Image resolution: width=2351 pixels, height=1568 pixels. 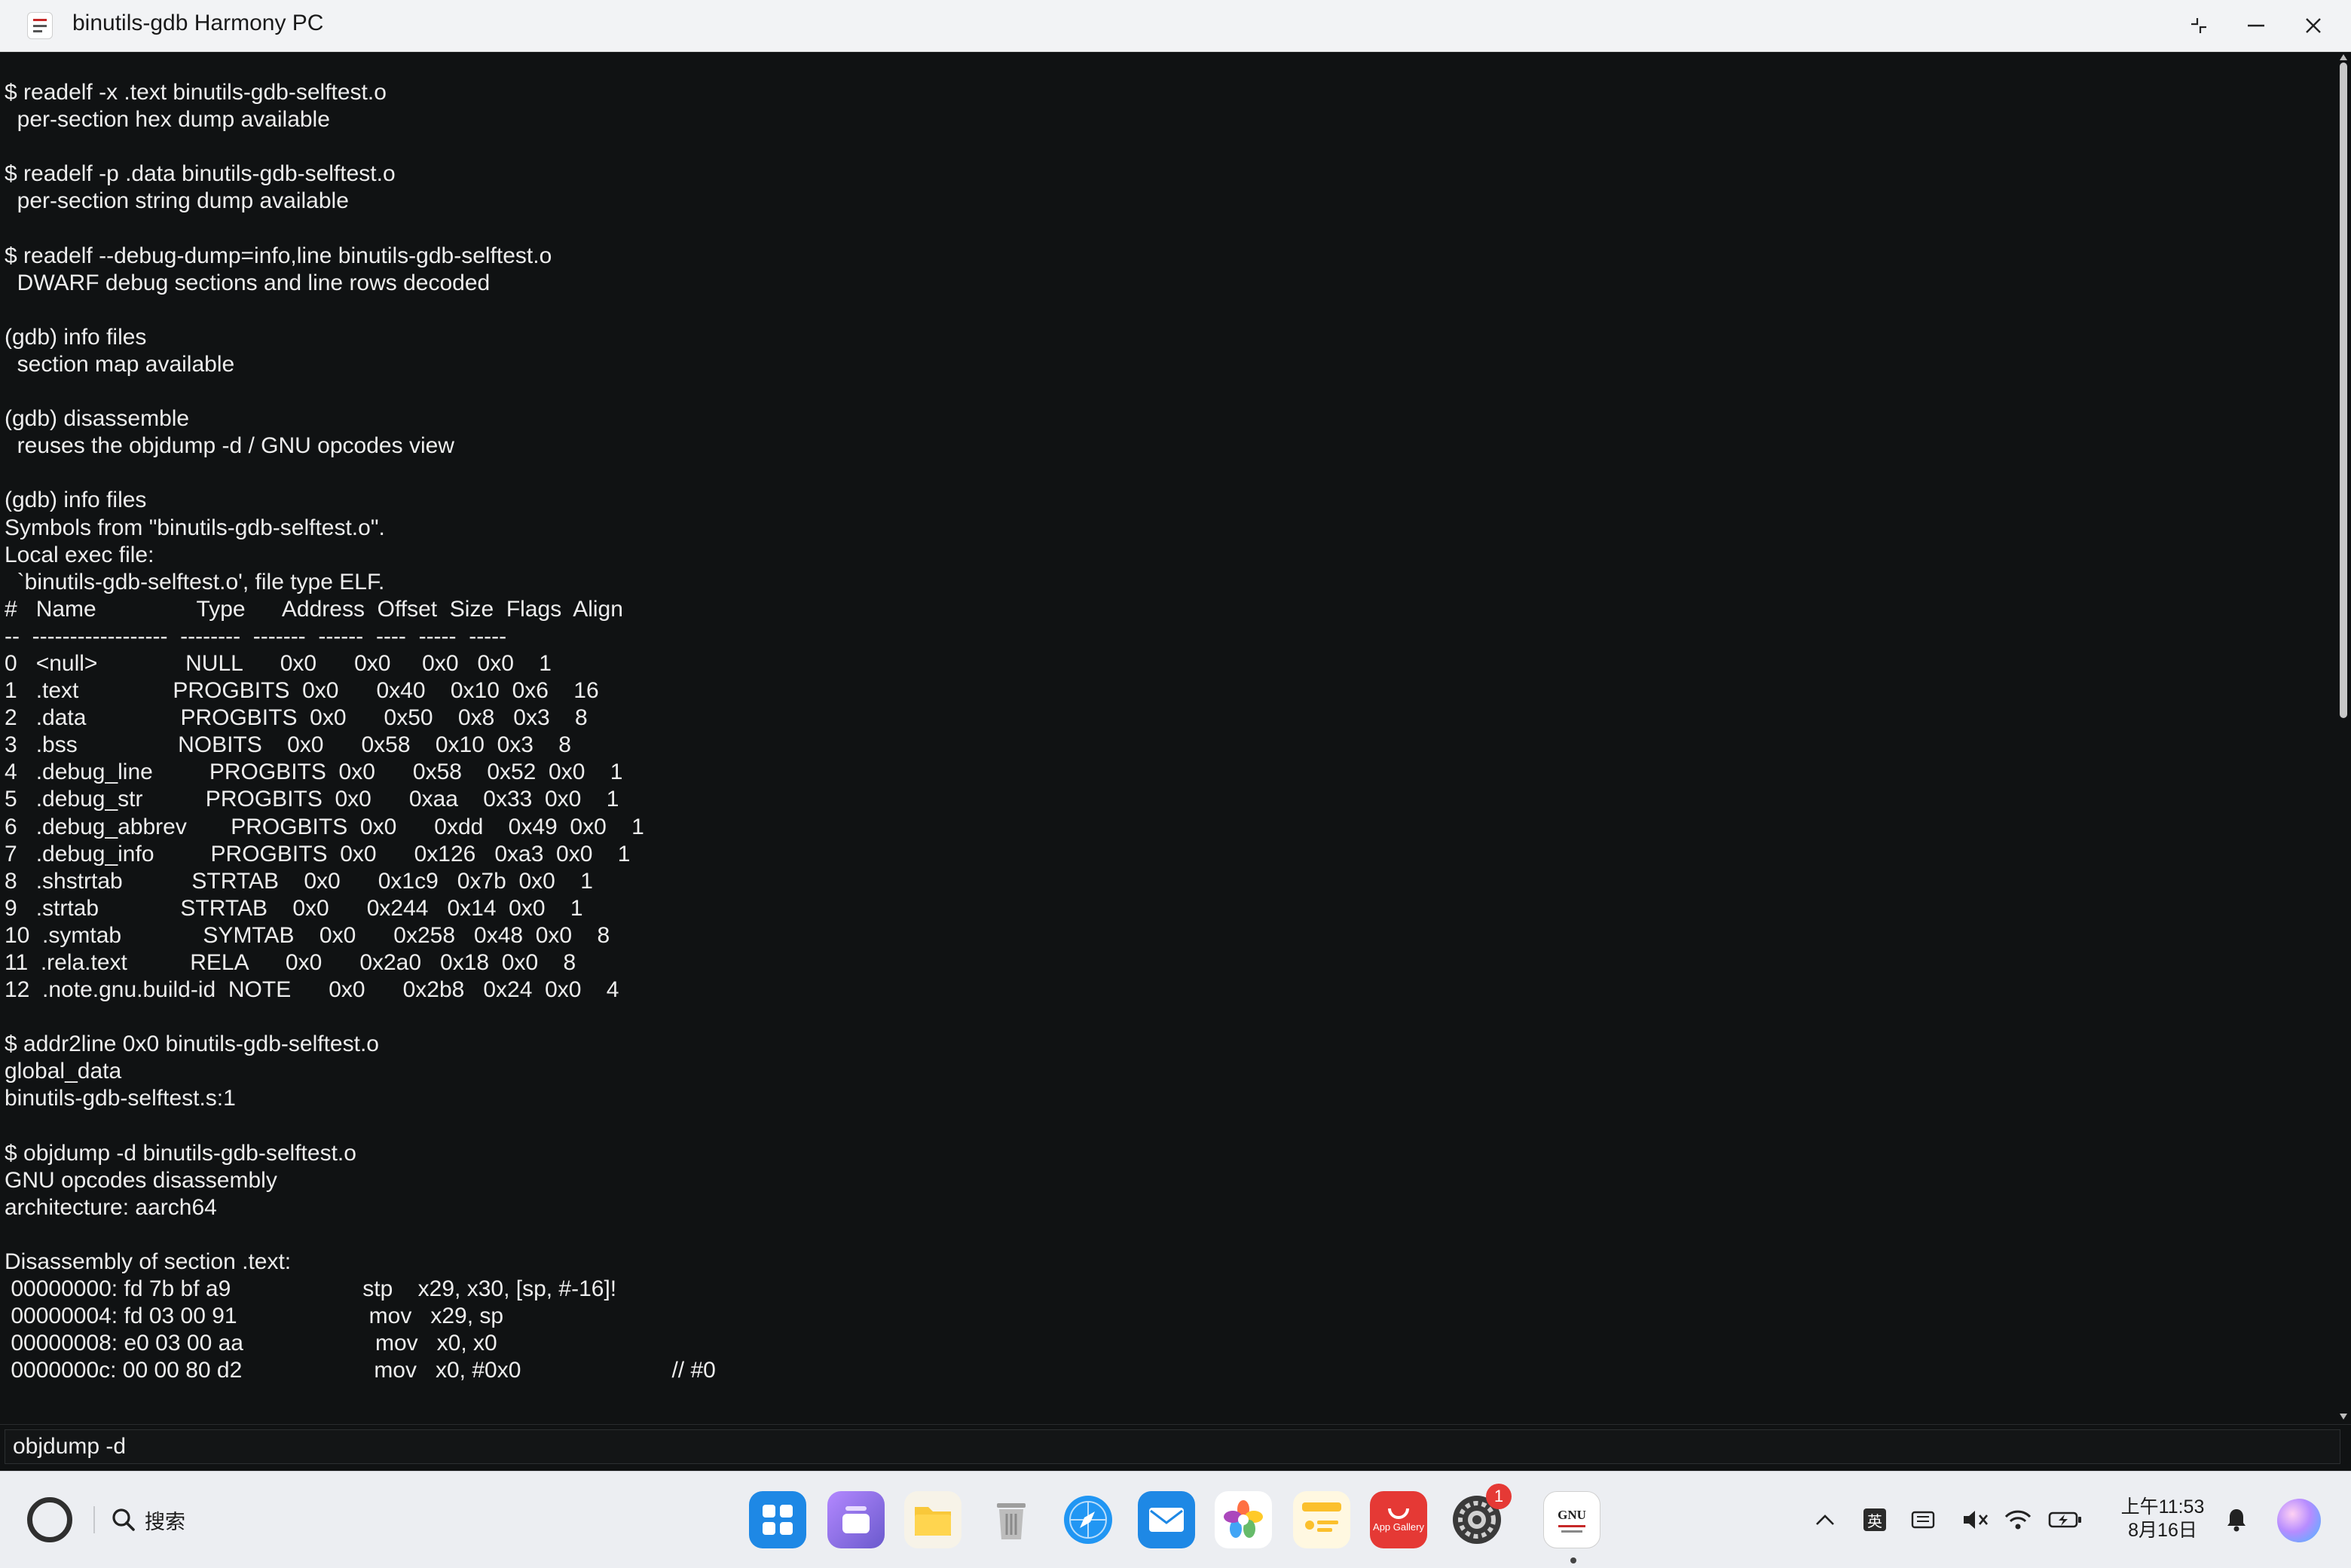 I want to click on terminal-line: reuses the objdump -d / GNU opcodes view, so click(x=229, y=446).